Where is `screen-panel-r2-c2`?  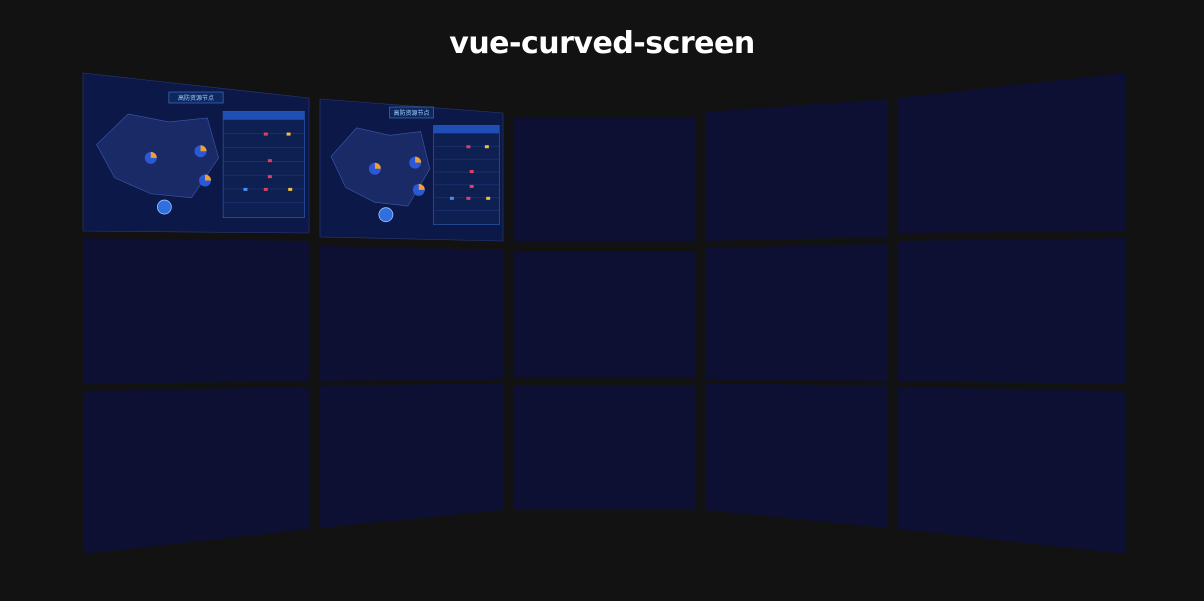 screen-panel-r2-c2 is located at coordinates (411, 313).